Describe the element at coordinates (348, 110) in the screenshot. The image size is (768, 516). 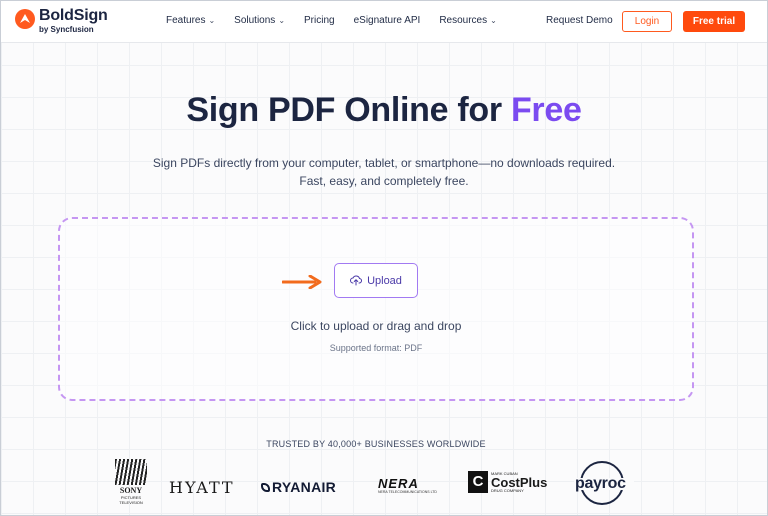
I see `title-main: Sign PDF Online for` at that location.